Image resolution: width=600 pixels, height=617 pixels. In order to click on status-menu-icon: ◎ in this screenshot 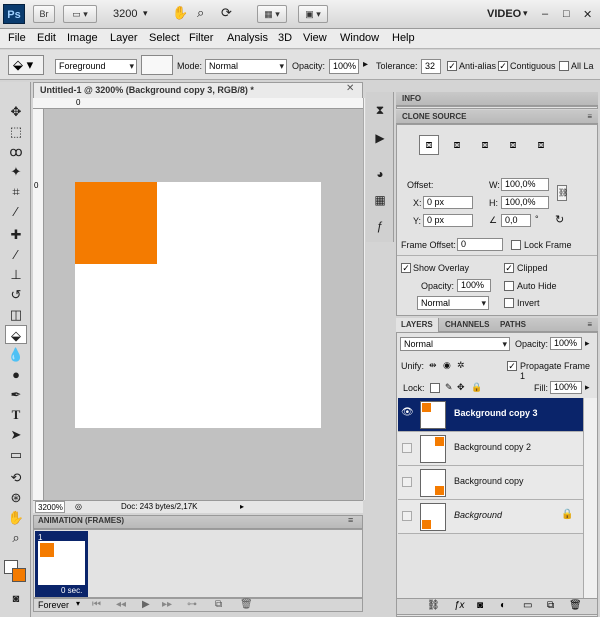, I will do `click(78, 507)`.